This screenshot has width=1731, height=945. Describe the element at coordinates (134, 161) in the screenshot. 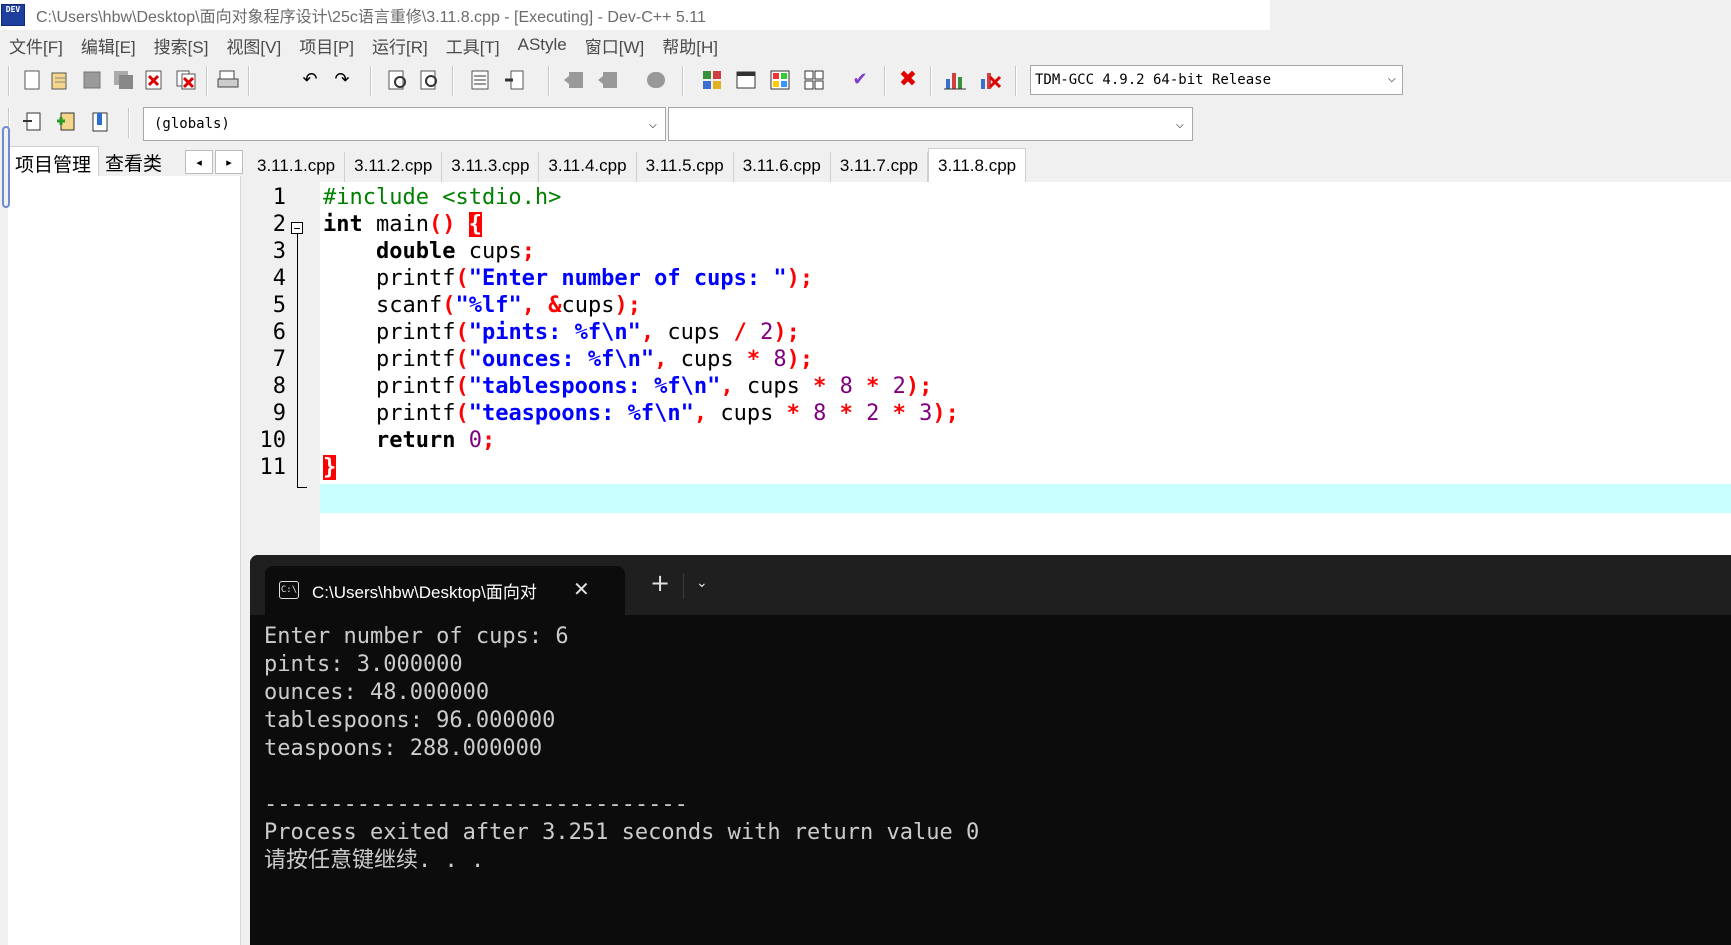

I see `tab-class-browser: 查看类` at that location.